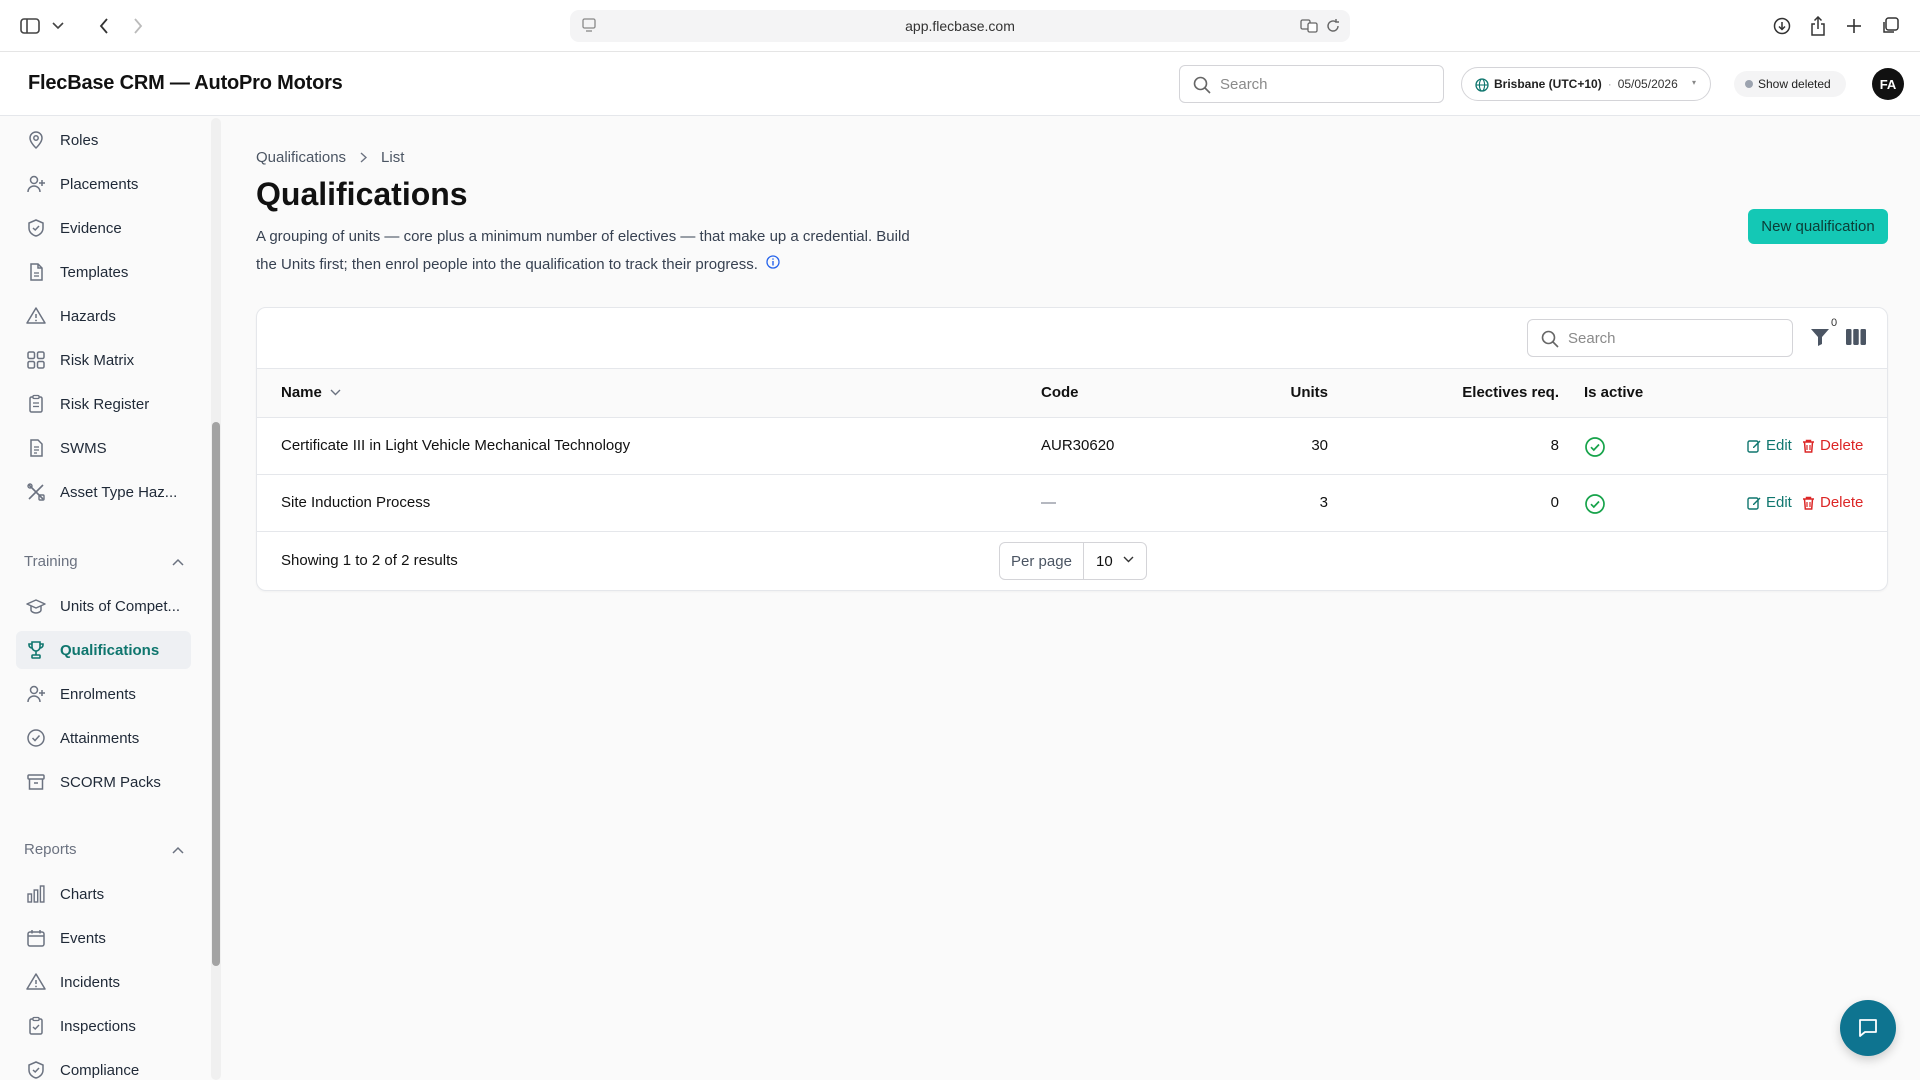  What do you see at coordinates (103, 1026) in the screenshot?
I see `sidebar-item-inspections: Inspections` at bounding box center [103, 1026].